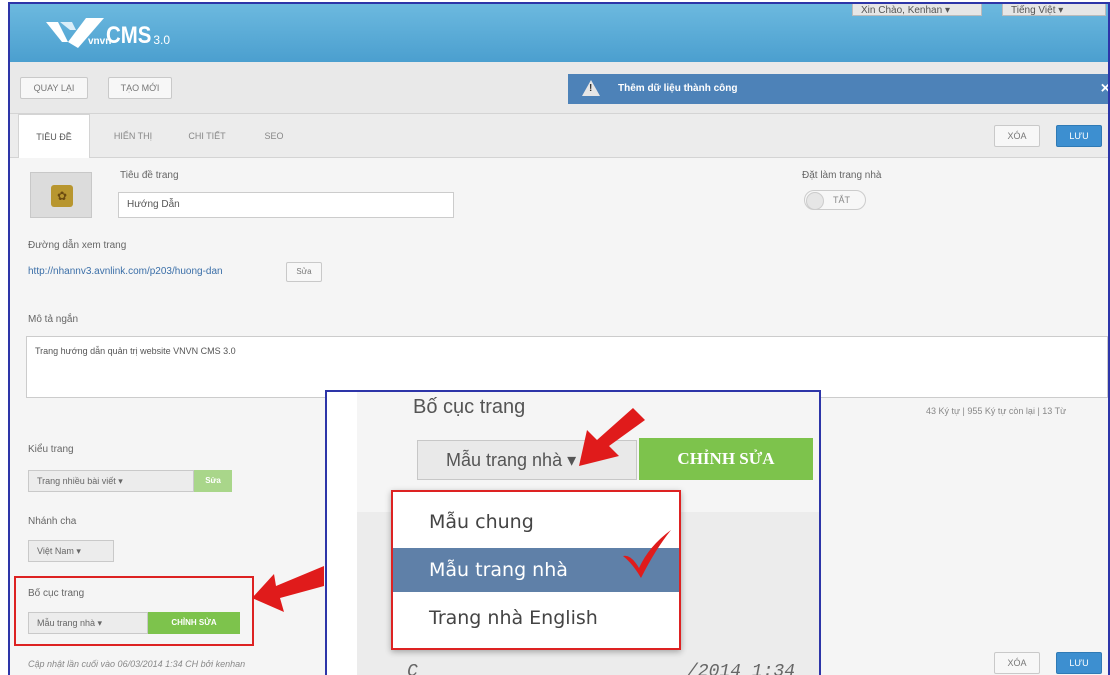 This screenshot has height=675, width=1110. I want to click on save-button: LƯU, so click(1079, 136).